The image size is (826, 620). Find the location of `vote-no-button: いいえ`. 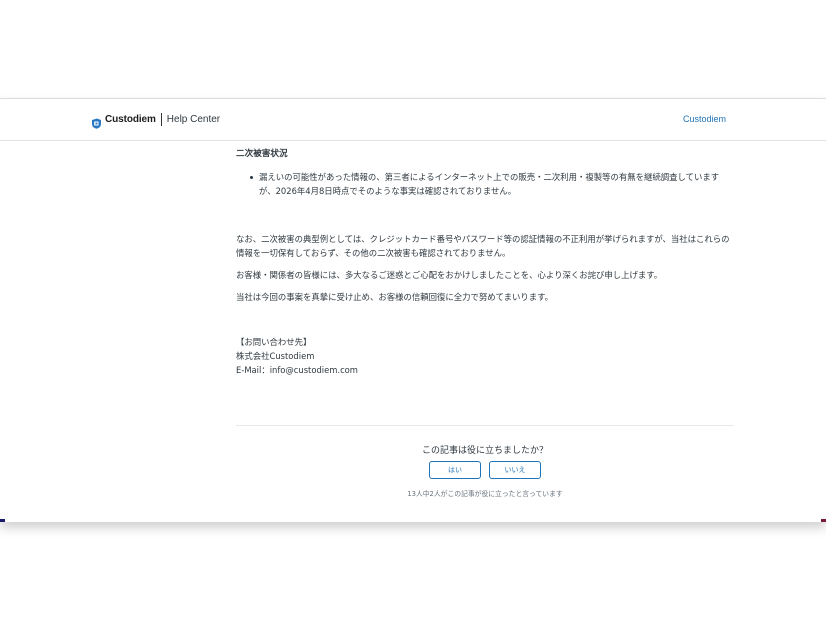

vote-no-button: いいえ is located at coordinates (515, 470).